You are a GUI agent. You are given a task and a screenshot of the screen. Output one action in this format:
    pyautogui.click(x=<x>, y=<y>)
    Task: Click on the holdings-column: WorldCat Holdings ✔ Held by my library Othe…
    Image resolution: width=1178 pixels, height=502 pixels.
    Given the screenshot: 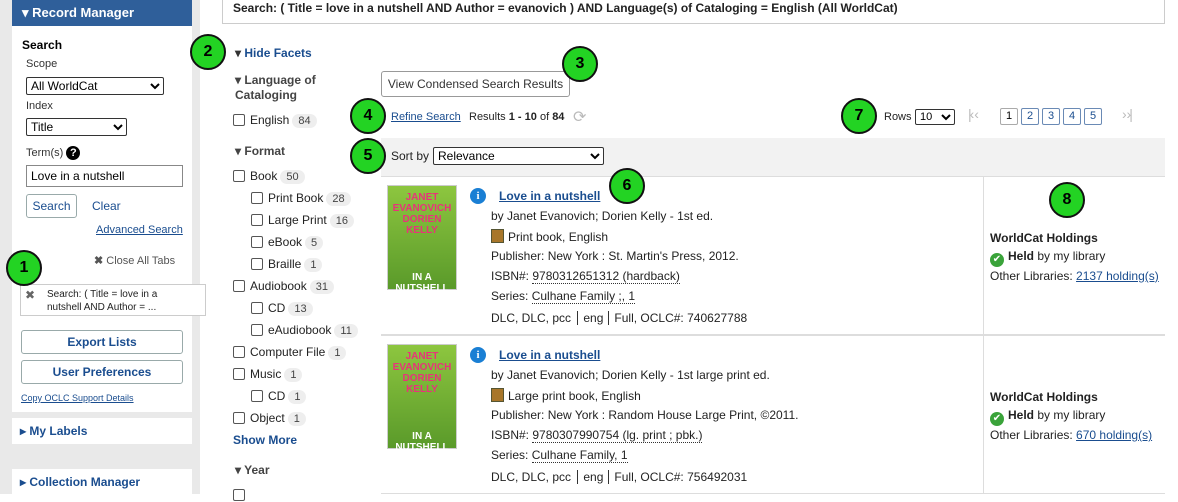 What is the action you would take?
    pyautogui.click(x=1074, y=414)
    